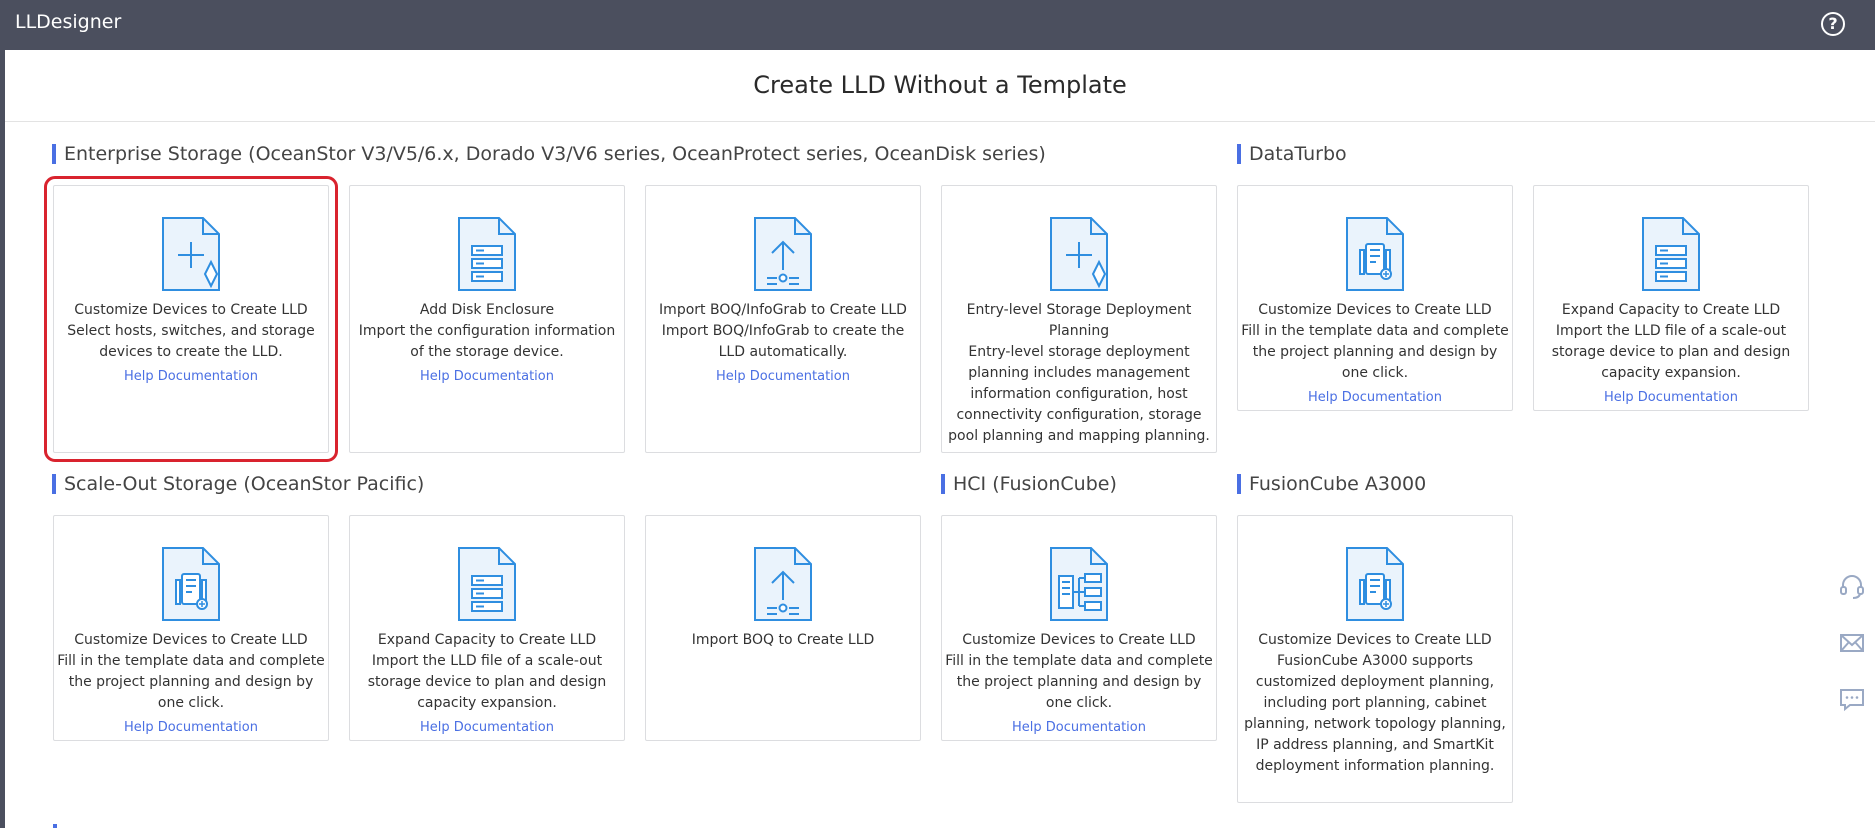  Describe the element at coordinates (783, 310) in the screenshot. I see `card-title: Import BOQ/InfoGrab to Create LLD` at that location.